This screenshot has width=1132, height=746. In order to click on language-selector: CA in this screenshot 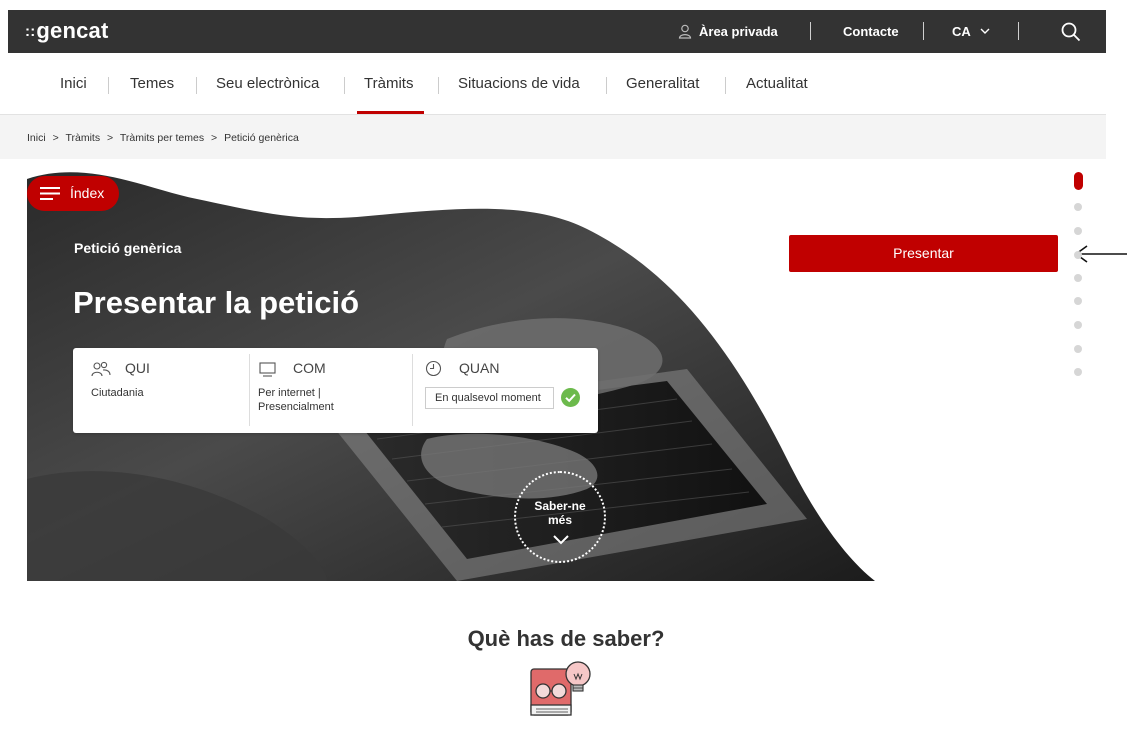, I will do `click(971, 31)`.